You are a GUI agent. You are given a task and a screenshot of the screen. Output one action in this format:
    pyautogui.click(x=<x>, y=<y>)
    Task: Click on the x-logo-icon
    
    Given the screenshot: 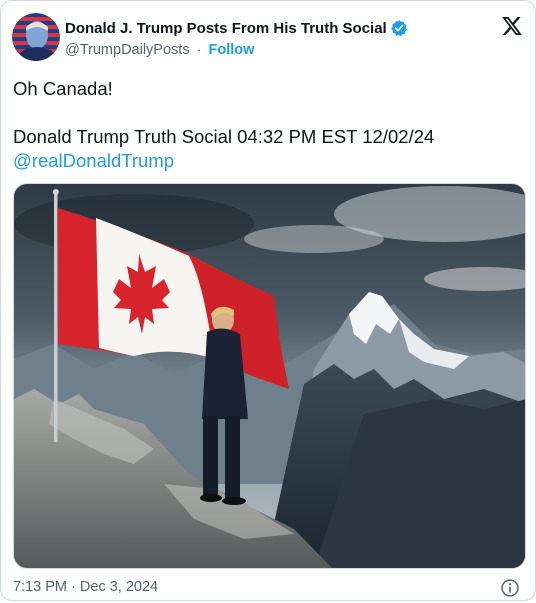 What is the action you would take?
    pyautogui.click(x=512, y=26)
    